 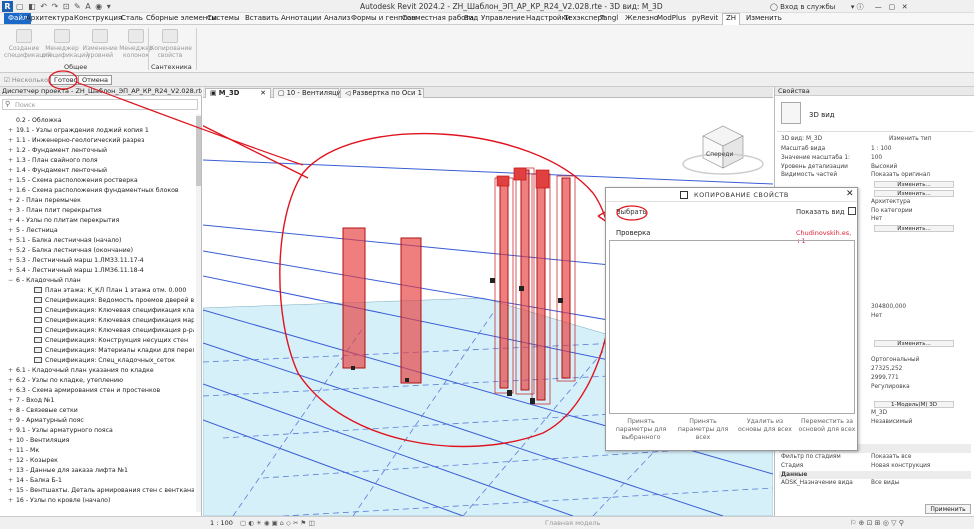 I want to click on property-value: 27325,252, so click(x=886, y=369).